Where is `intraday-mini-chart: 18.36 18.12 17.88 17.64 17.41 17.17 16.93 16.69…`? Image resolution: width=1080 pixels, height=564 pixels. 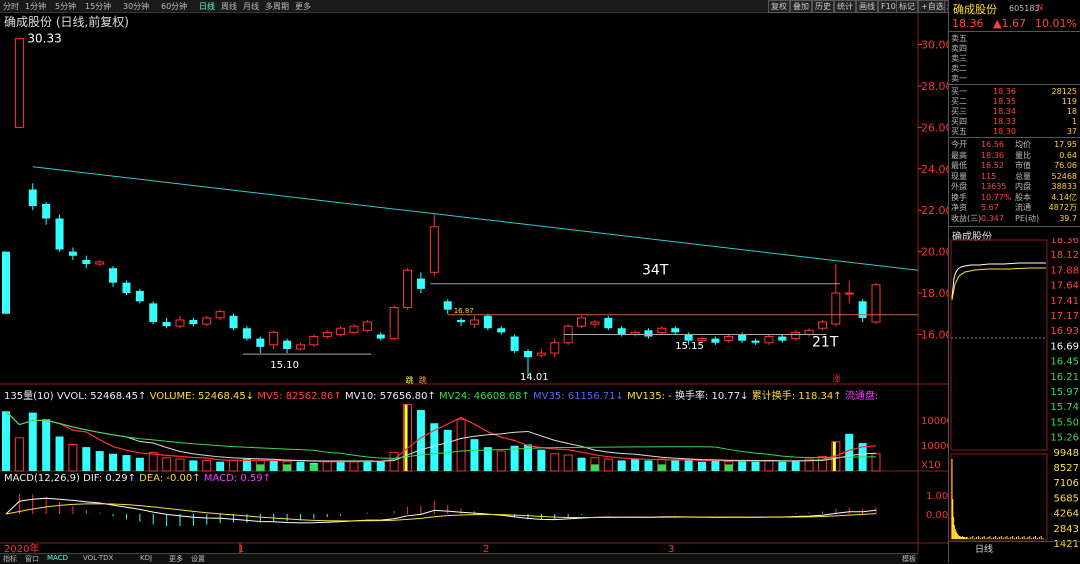 intraday-mini-chart: 18.36 18.12 17.88 17.64 17.41 17.17 16.93 16.69… is located at coordinates (1014, 396).